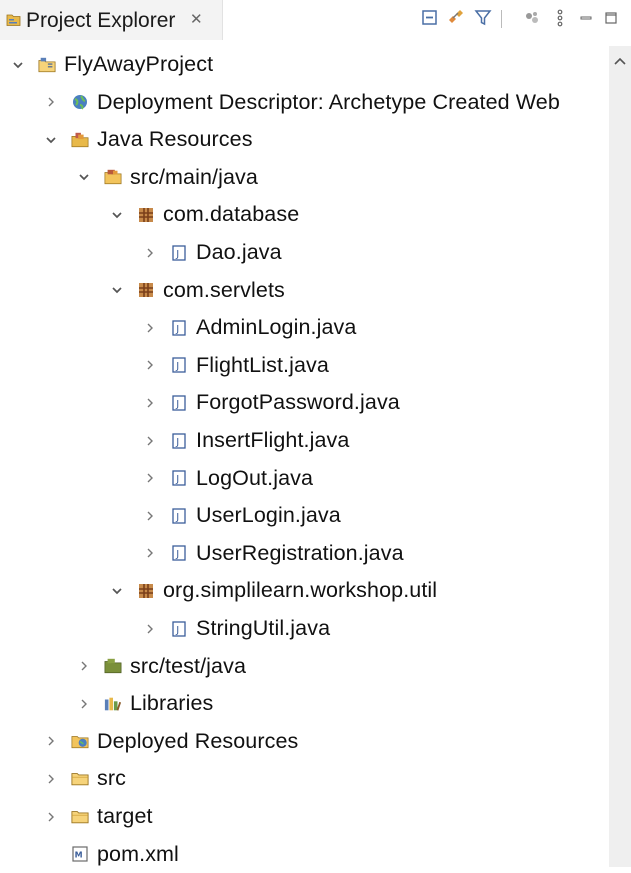 This screenshot has width=631, height=873. Describe the element at coordinates (224, 289) in the screenshot. I see `tree-item-label: com.servlets` at that location.